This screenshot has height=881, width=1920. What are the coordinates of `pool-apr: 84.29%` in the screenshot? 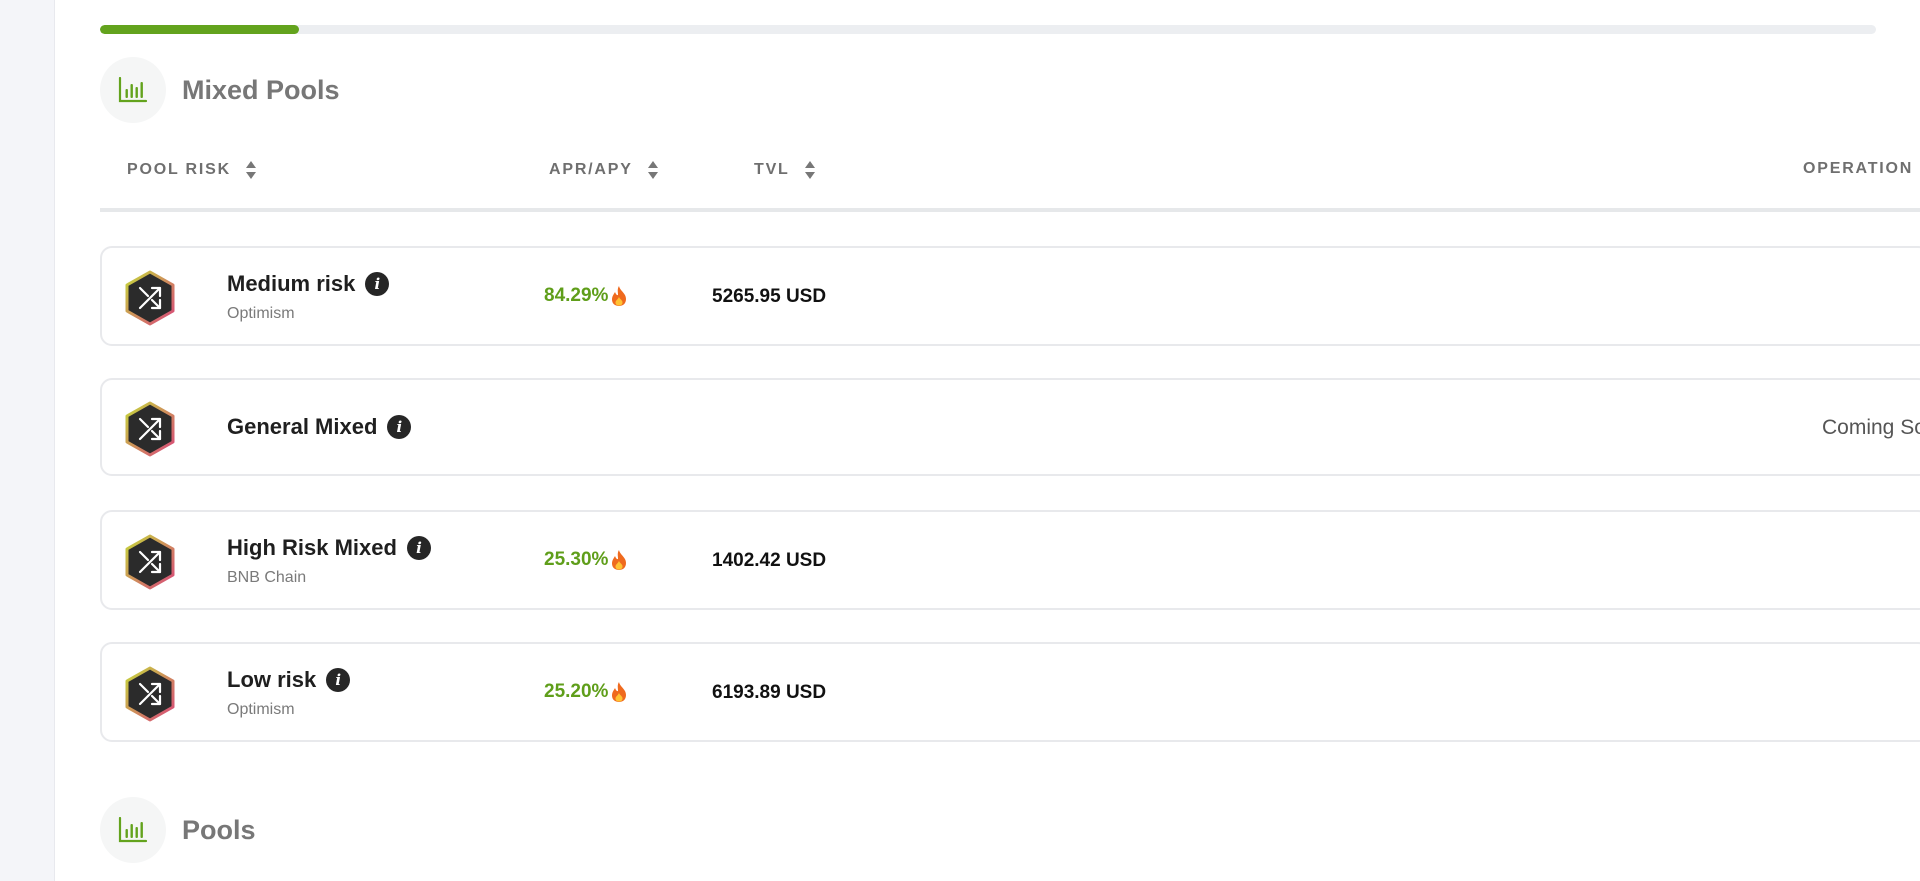 It's located at (586, 296).